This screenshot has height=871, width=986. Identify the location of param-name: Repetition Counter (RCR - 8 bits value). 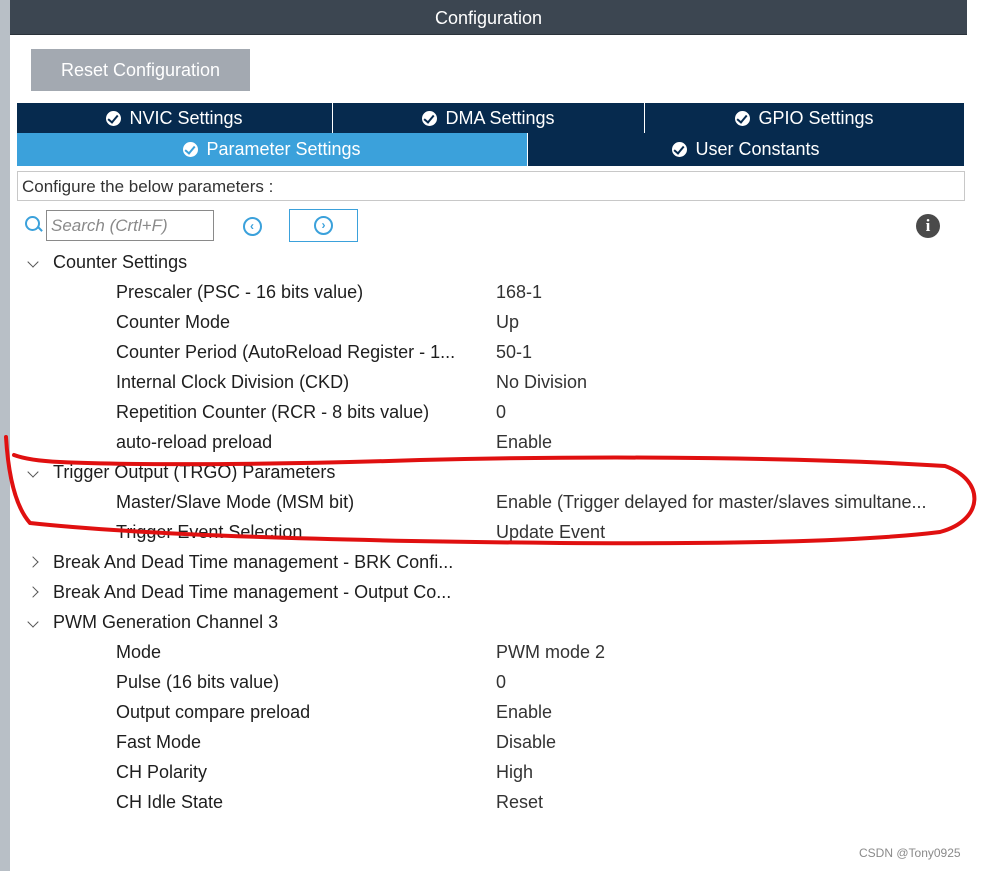
(273, 412).